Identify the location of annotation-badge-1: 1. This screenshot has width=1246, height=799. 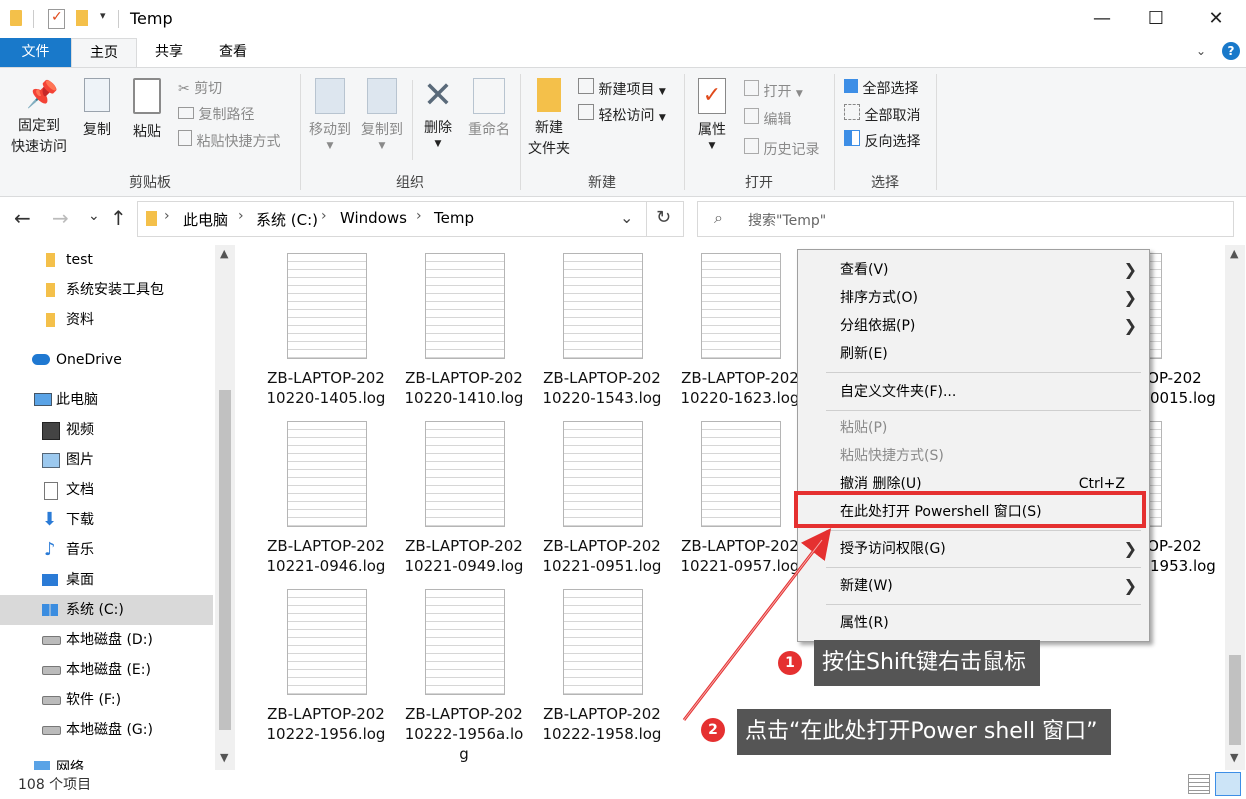
(790, 663).